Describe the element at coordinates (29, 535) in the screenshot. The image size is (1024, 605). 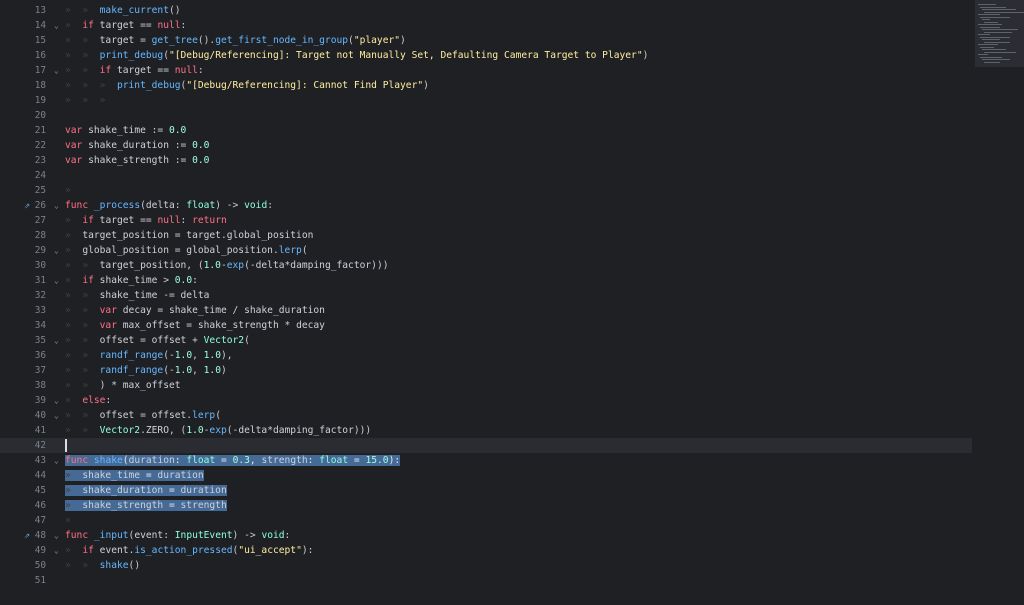
I see `override-arrow-icon: ⇗` at that location.